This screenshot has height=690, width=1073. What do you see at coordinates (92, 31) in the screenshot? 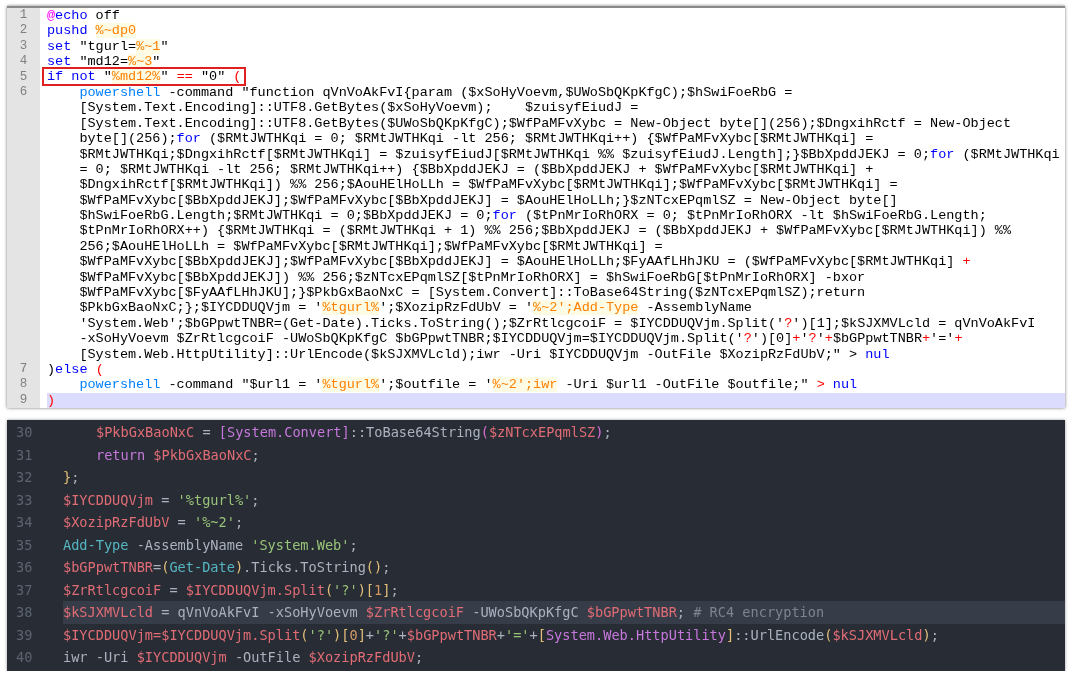
I see `code-line: pushd %~dp0` at bounding box center [92, 31].